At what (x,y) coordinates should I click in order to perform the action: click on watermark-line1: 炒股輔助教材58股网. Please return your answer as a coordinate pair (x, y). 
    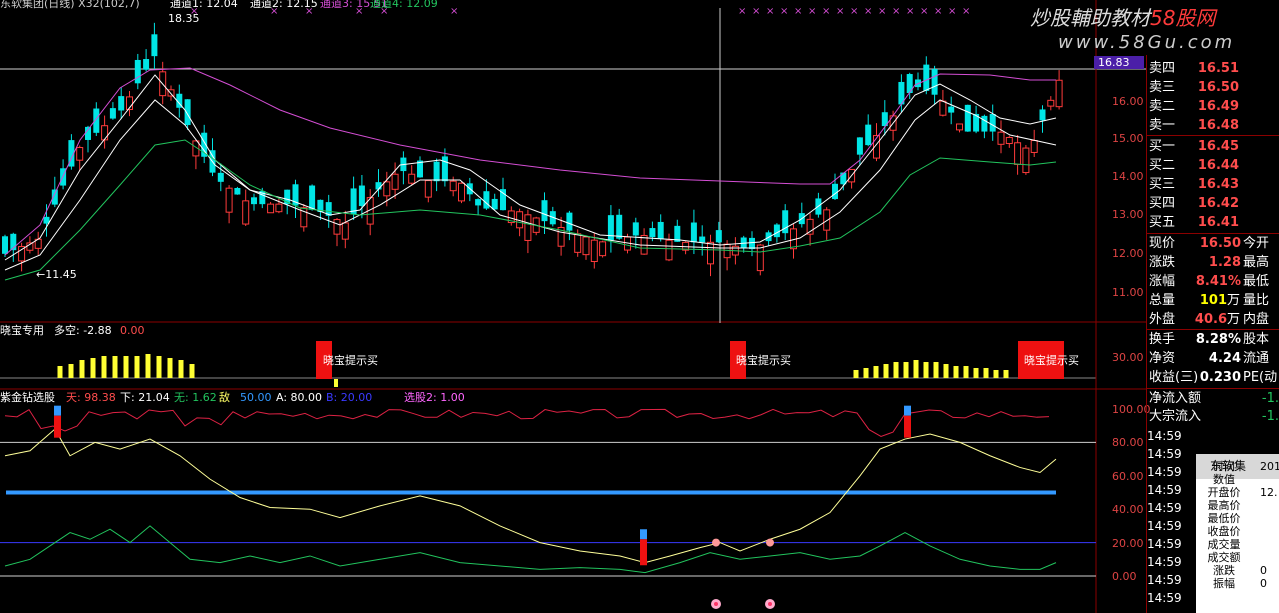
    Looking at the image, I should click on (1123, 18).